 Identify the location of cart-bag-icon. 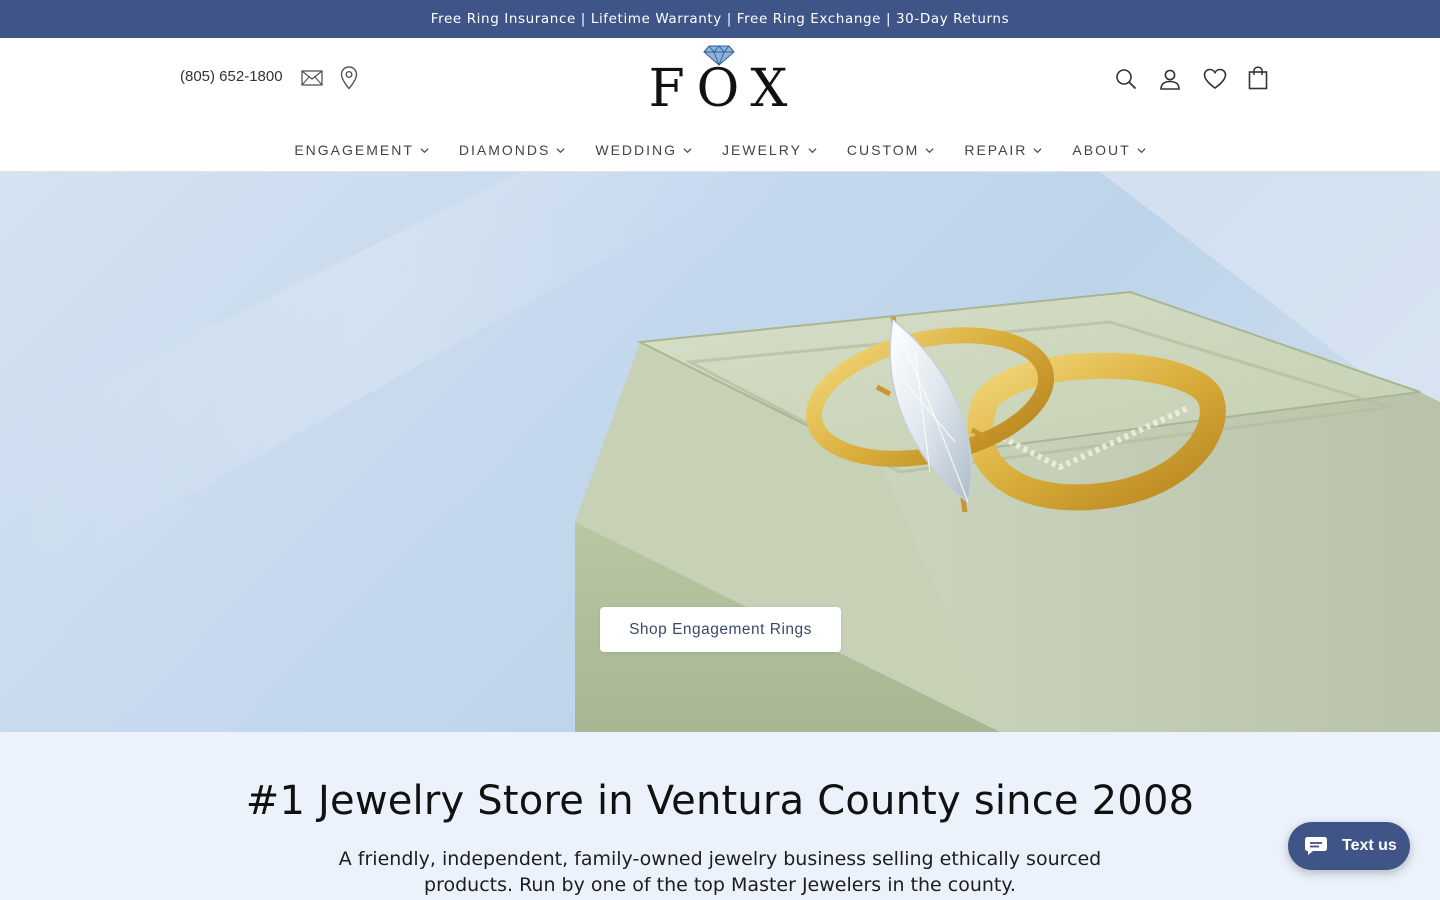
(1258, 78).